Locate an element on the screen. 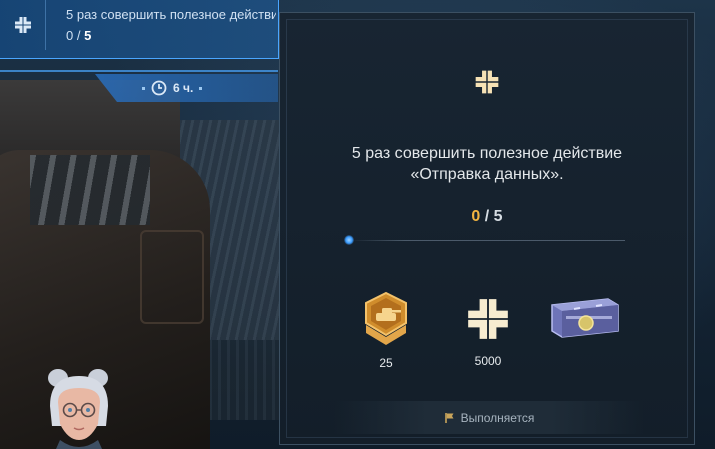 This screenshot has height=449, width=715. timer-dot-left is located at coordinates (143, 88).